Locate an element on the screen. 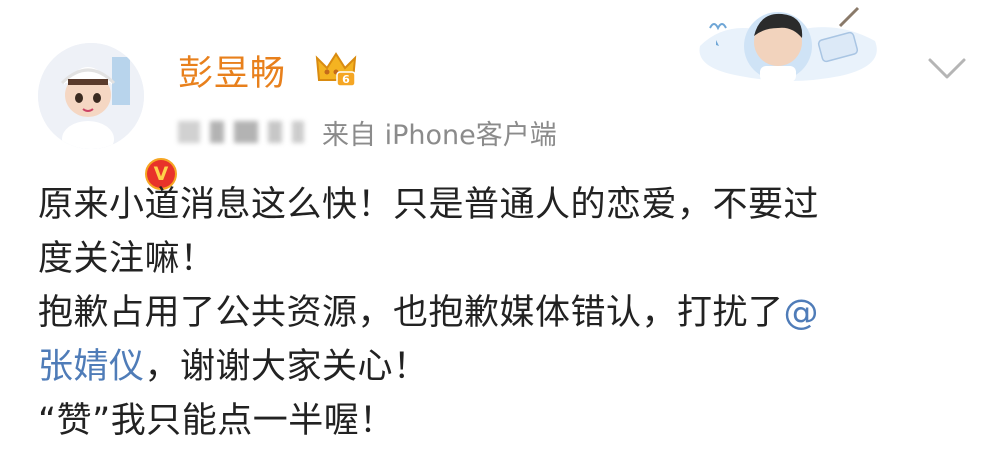  username: 彭昱畅 is located at coordinates (232, 70).